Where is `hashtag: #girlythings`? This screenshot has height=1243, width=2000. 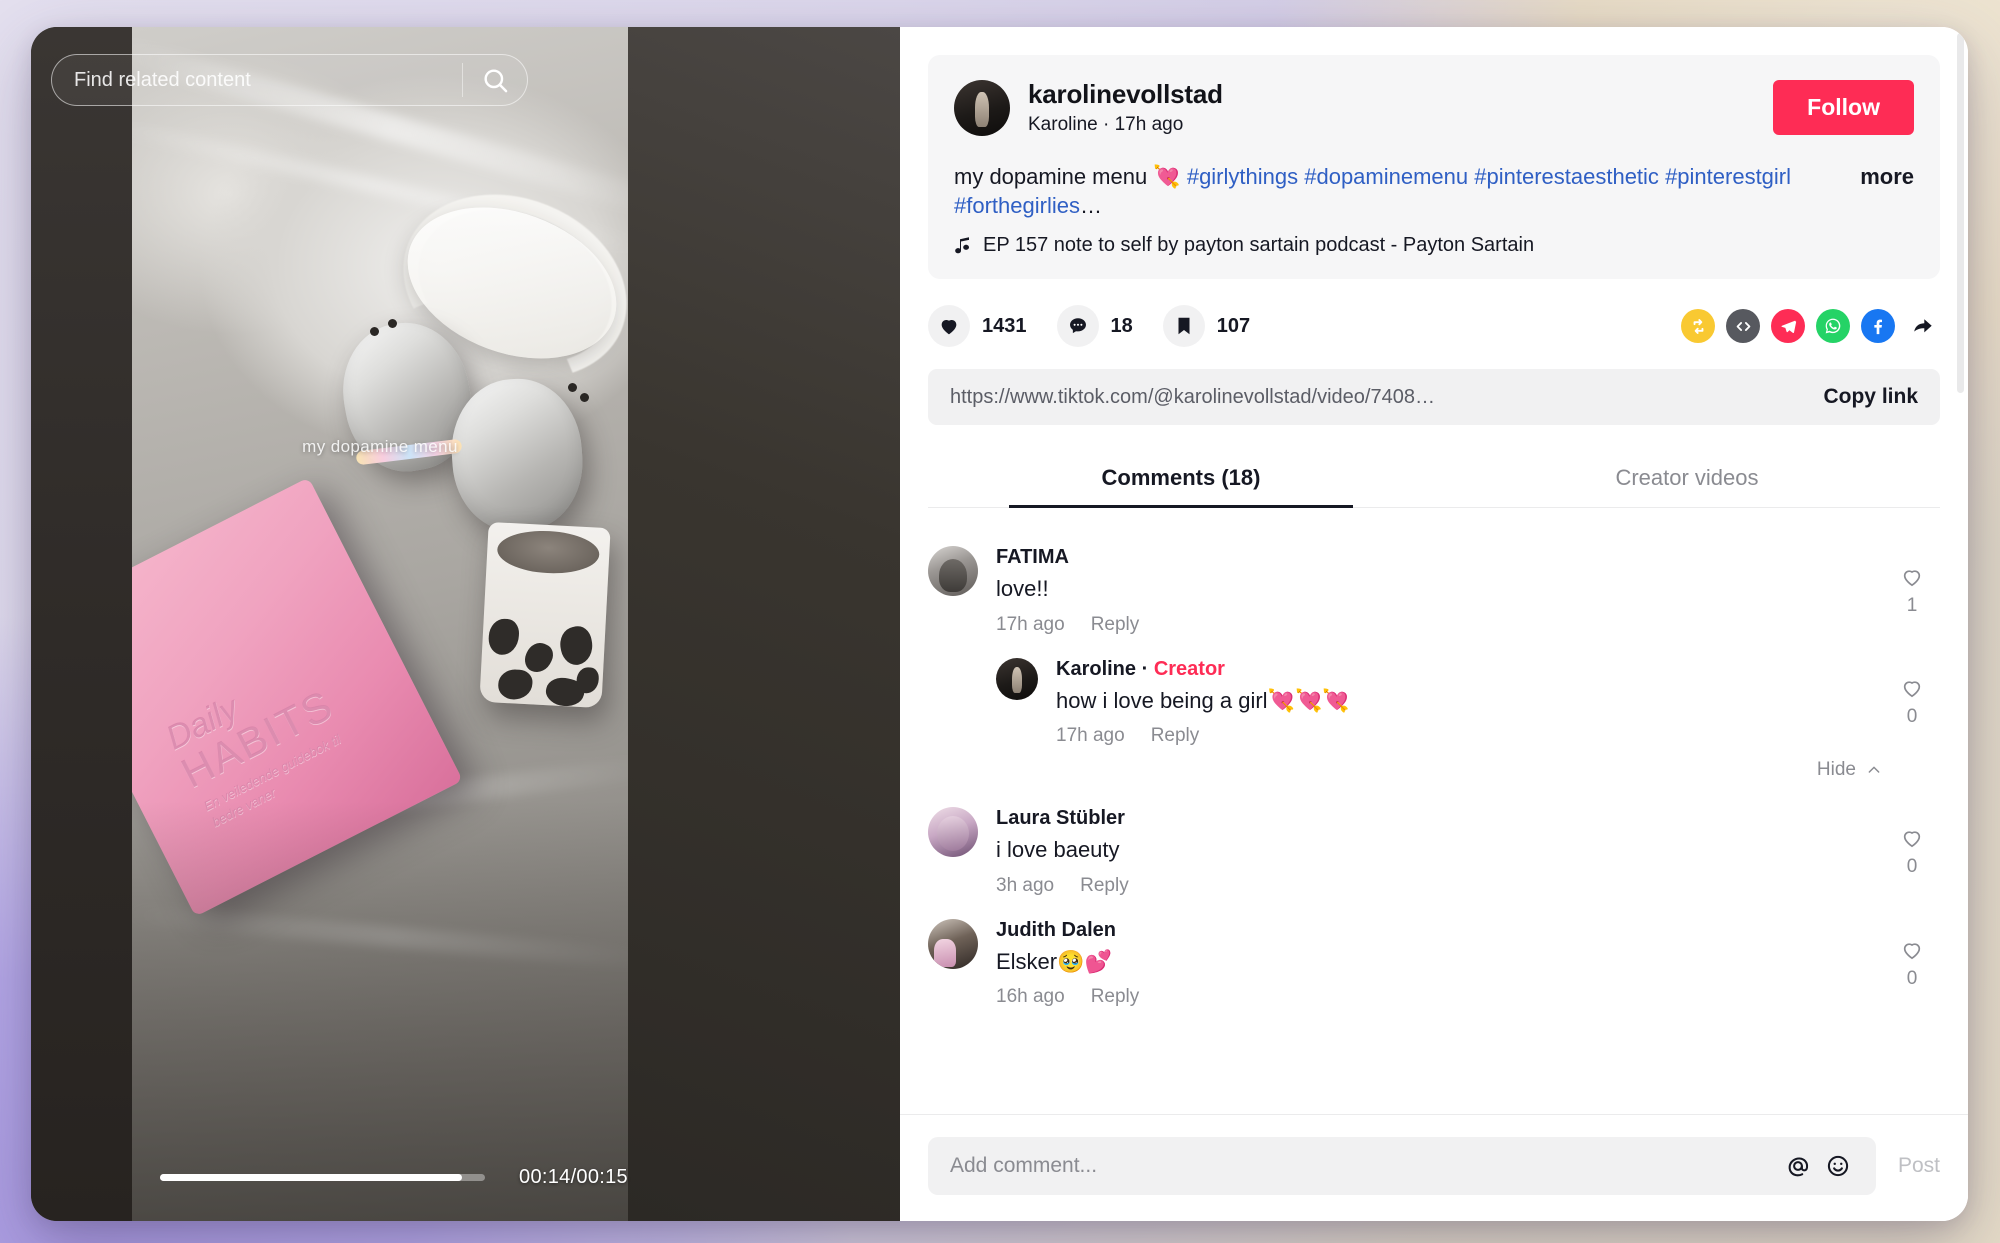 hashtag: #girlythings is located at coordinates (1242, 176).